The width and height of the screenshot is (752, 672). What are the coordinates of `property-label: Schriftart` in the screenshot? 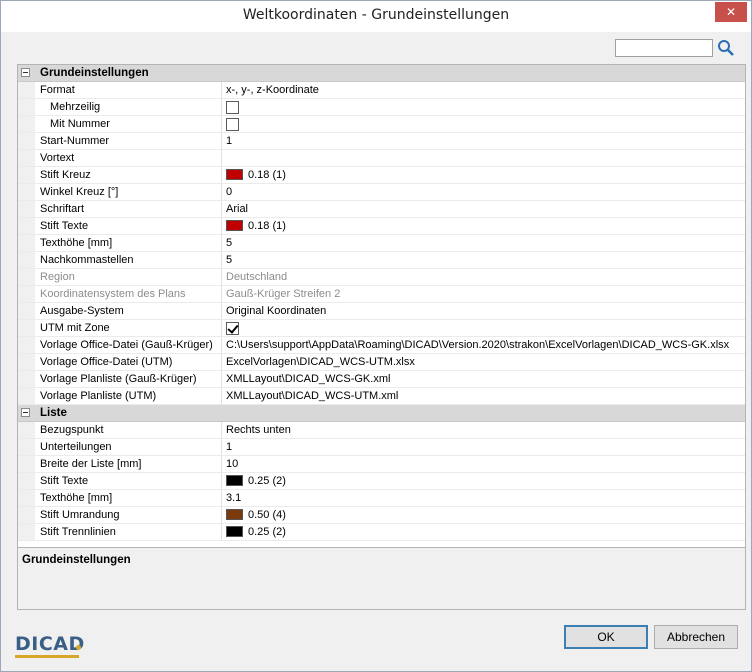 It's located at (62, 209).